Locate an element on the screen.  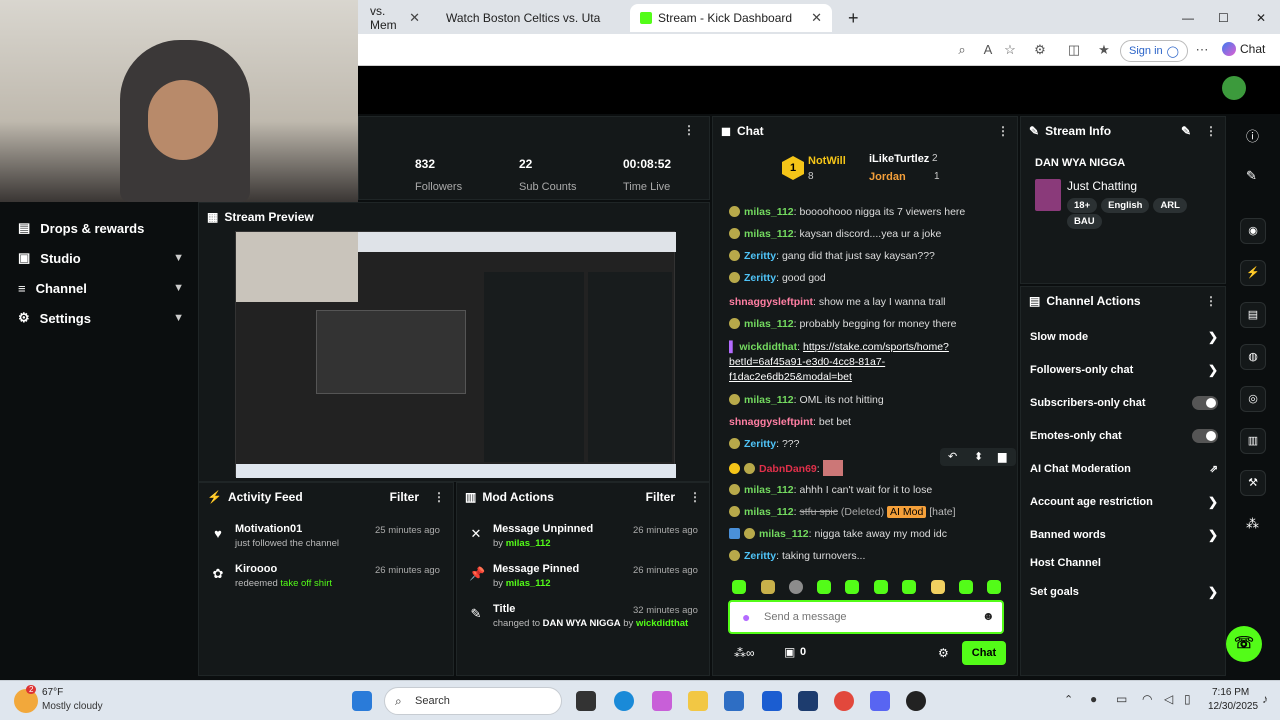
camera-icon: ◉ is located at coordinates (1253, 231).